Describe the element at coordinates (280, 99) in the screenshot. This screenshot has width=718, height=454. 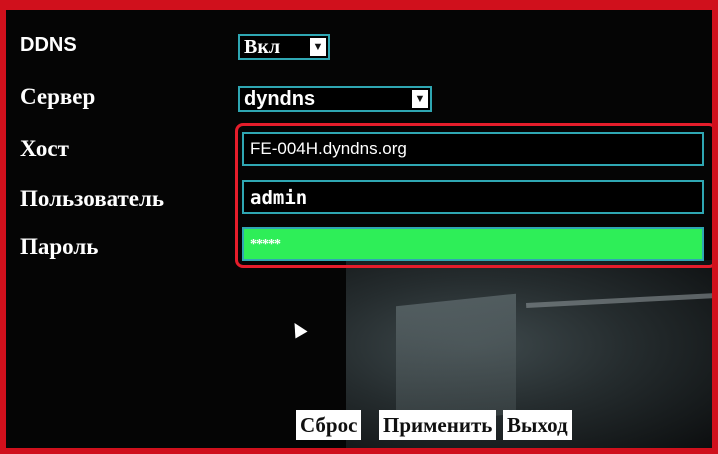
I see `server-select-value: dyndns` at that location.